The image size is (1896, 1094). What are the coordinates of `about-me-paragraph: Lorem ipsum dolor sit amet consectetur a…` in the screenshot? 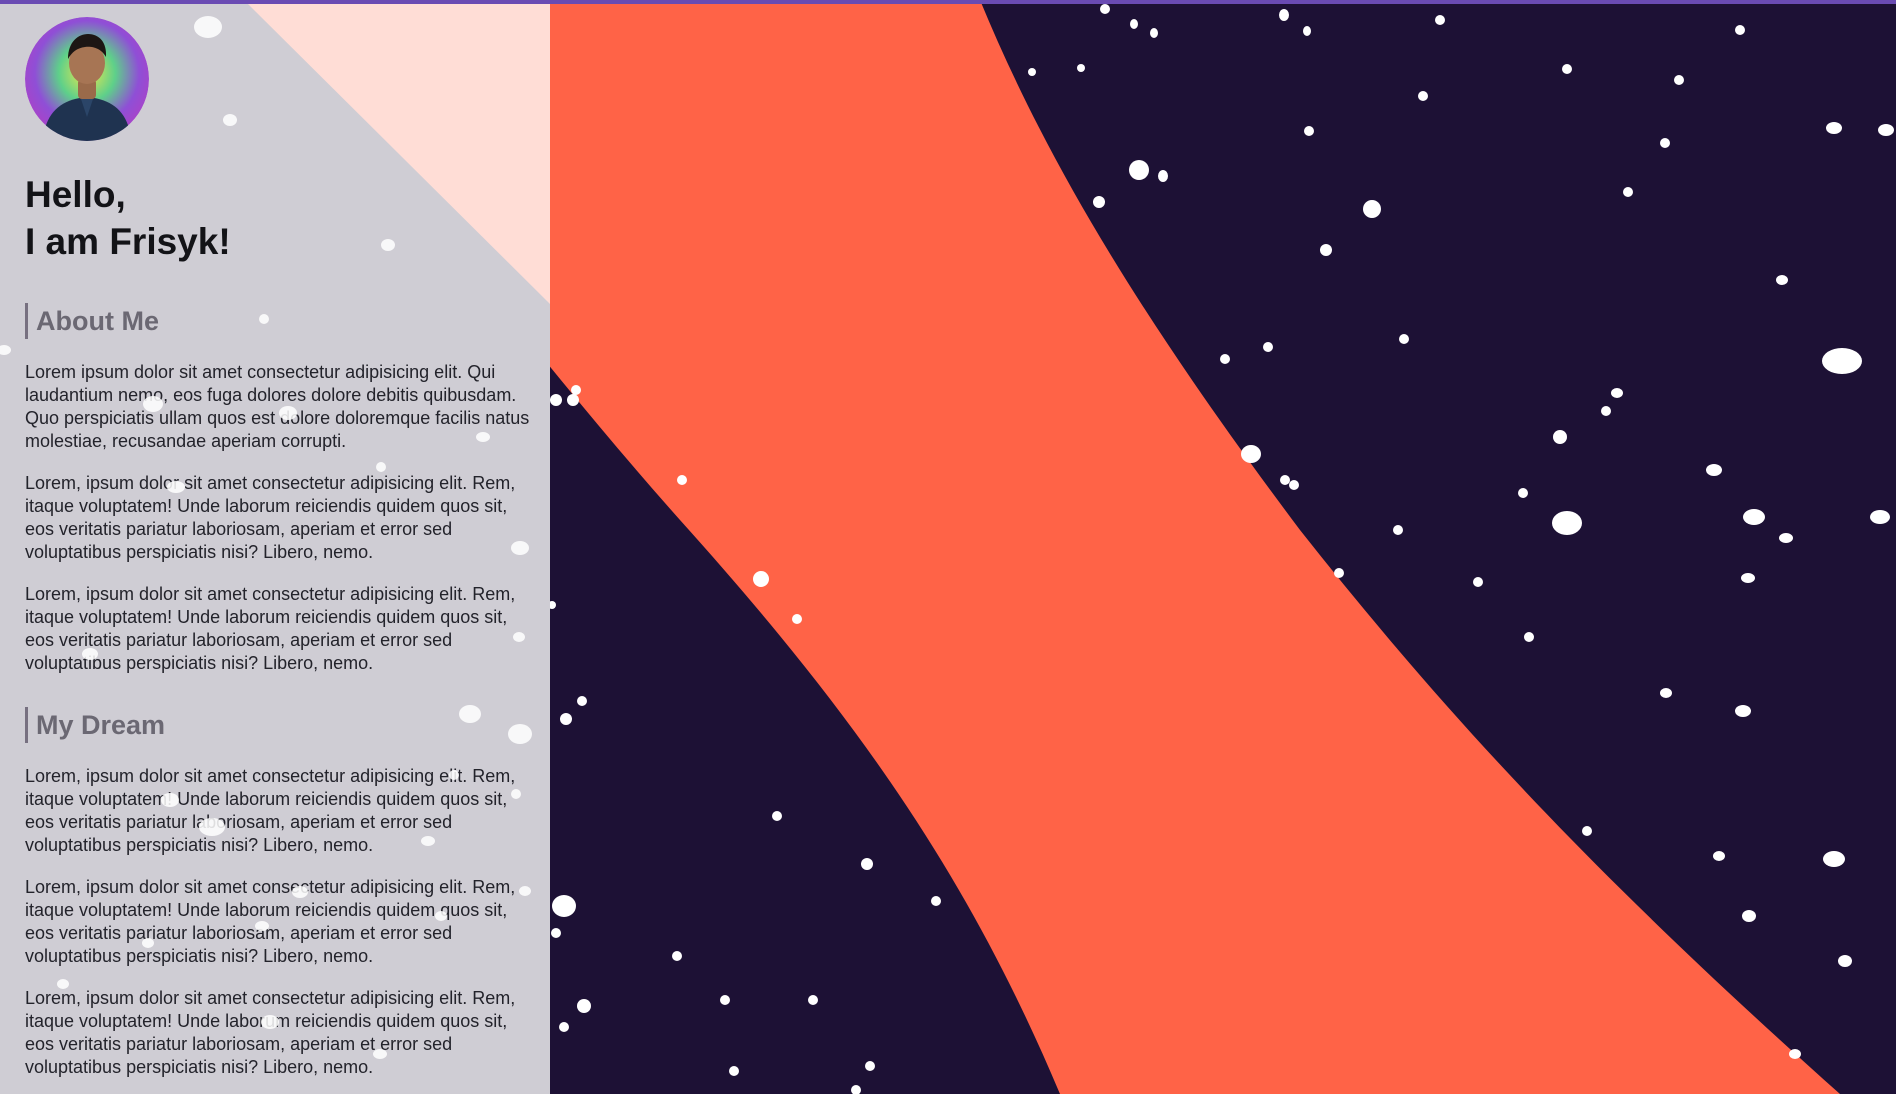 It's located at (277, 406).